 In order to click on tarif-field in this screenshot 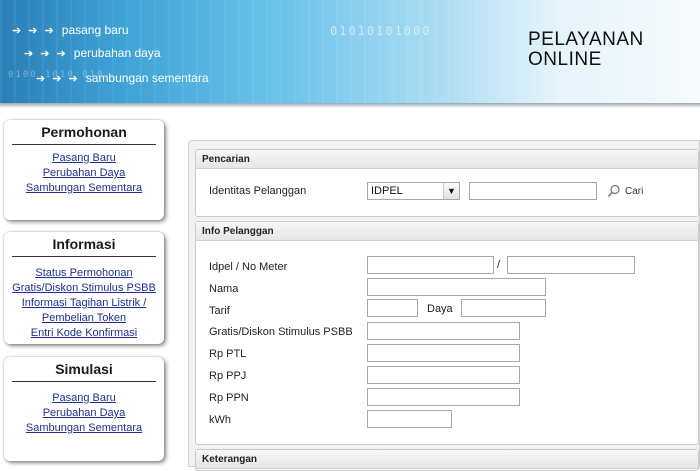, I will do `click(392, 308)`.